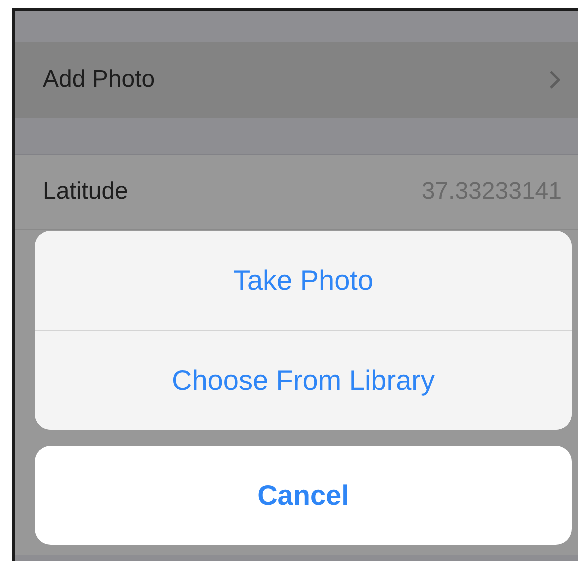 The image size is (578, 561). I want to click on row-label: Add Photo, so click(99, 80).